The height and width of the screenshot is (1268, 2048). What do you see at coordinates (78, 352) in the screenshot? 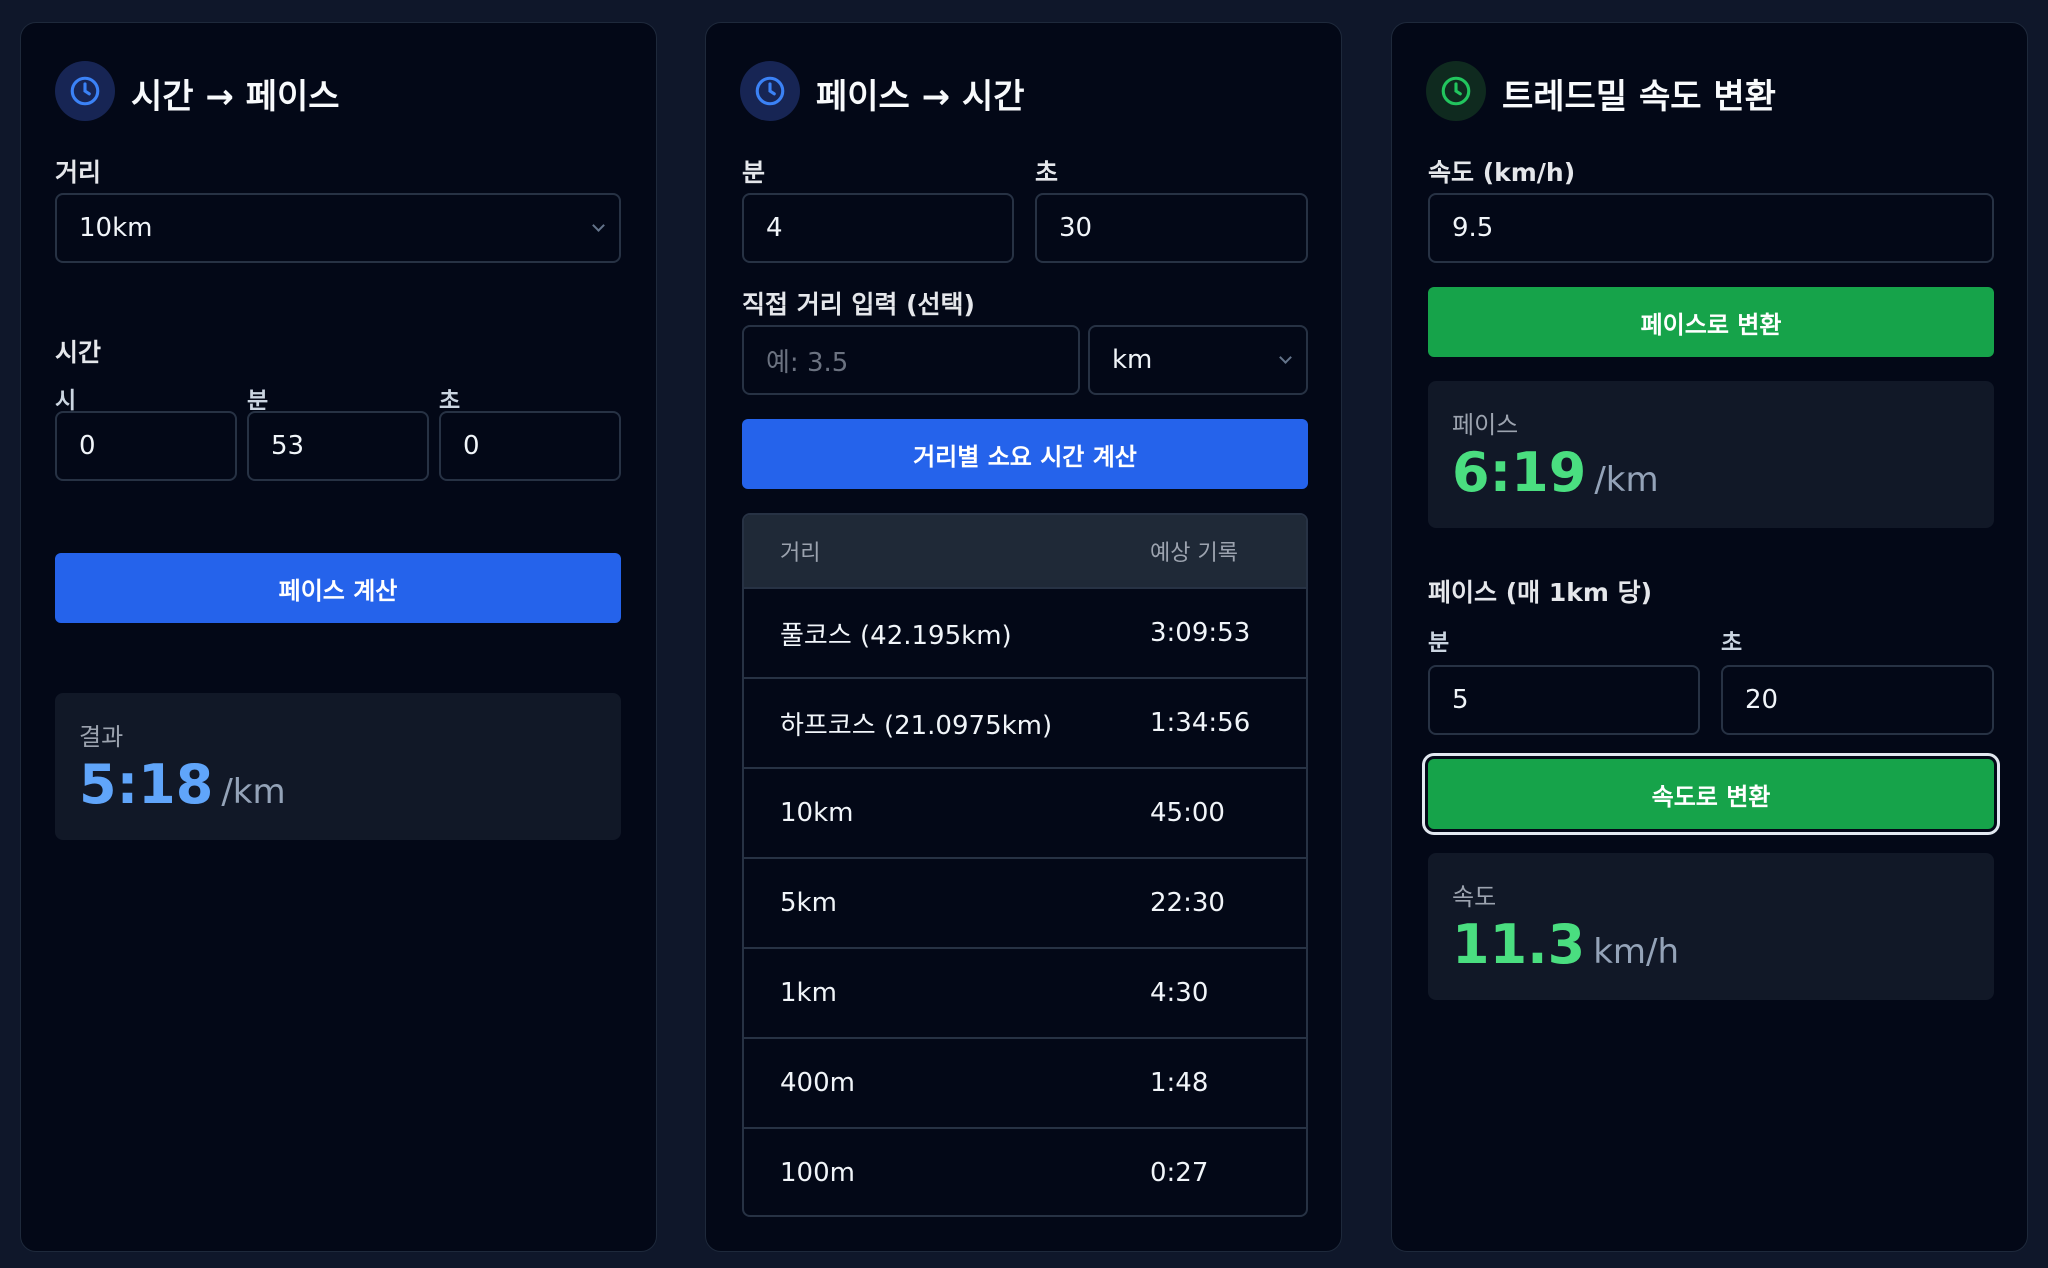
I see `time-label: 시간` at bounding box center [78, 352].